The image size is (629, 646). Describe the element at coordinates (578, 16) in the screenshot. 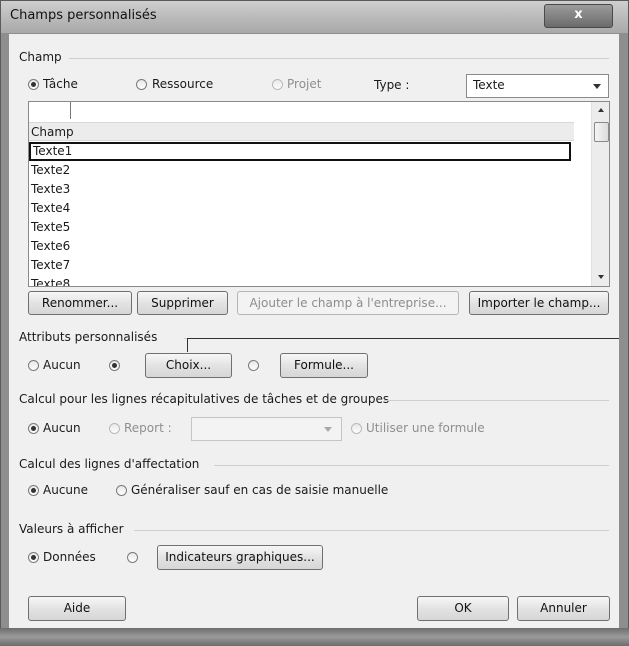

I see `close-button: x` at that location.